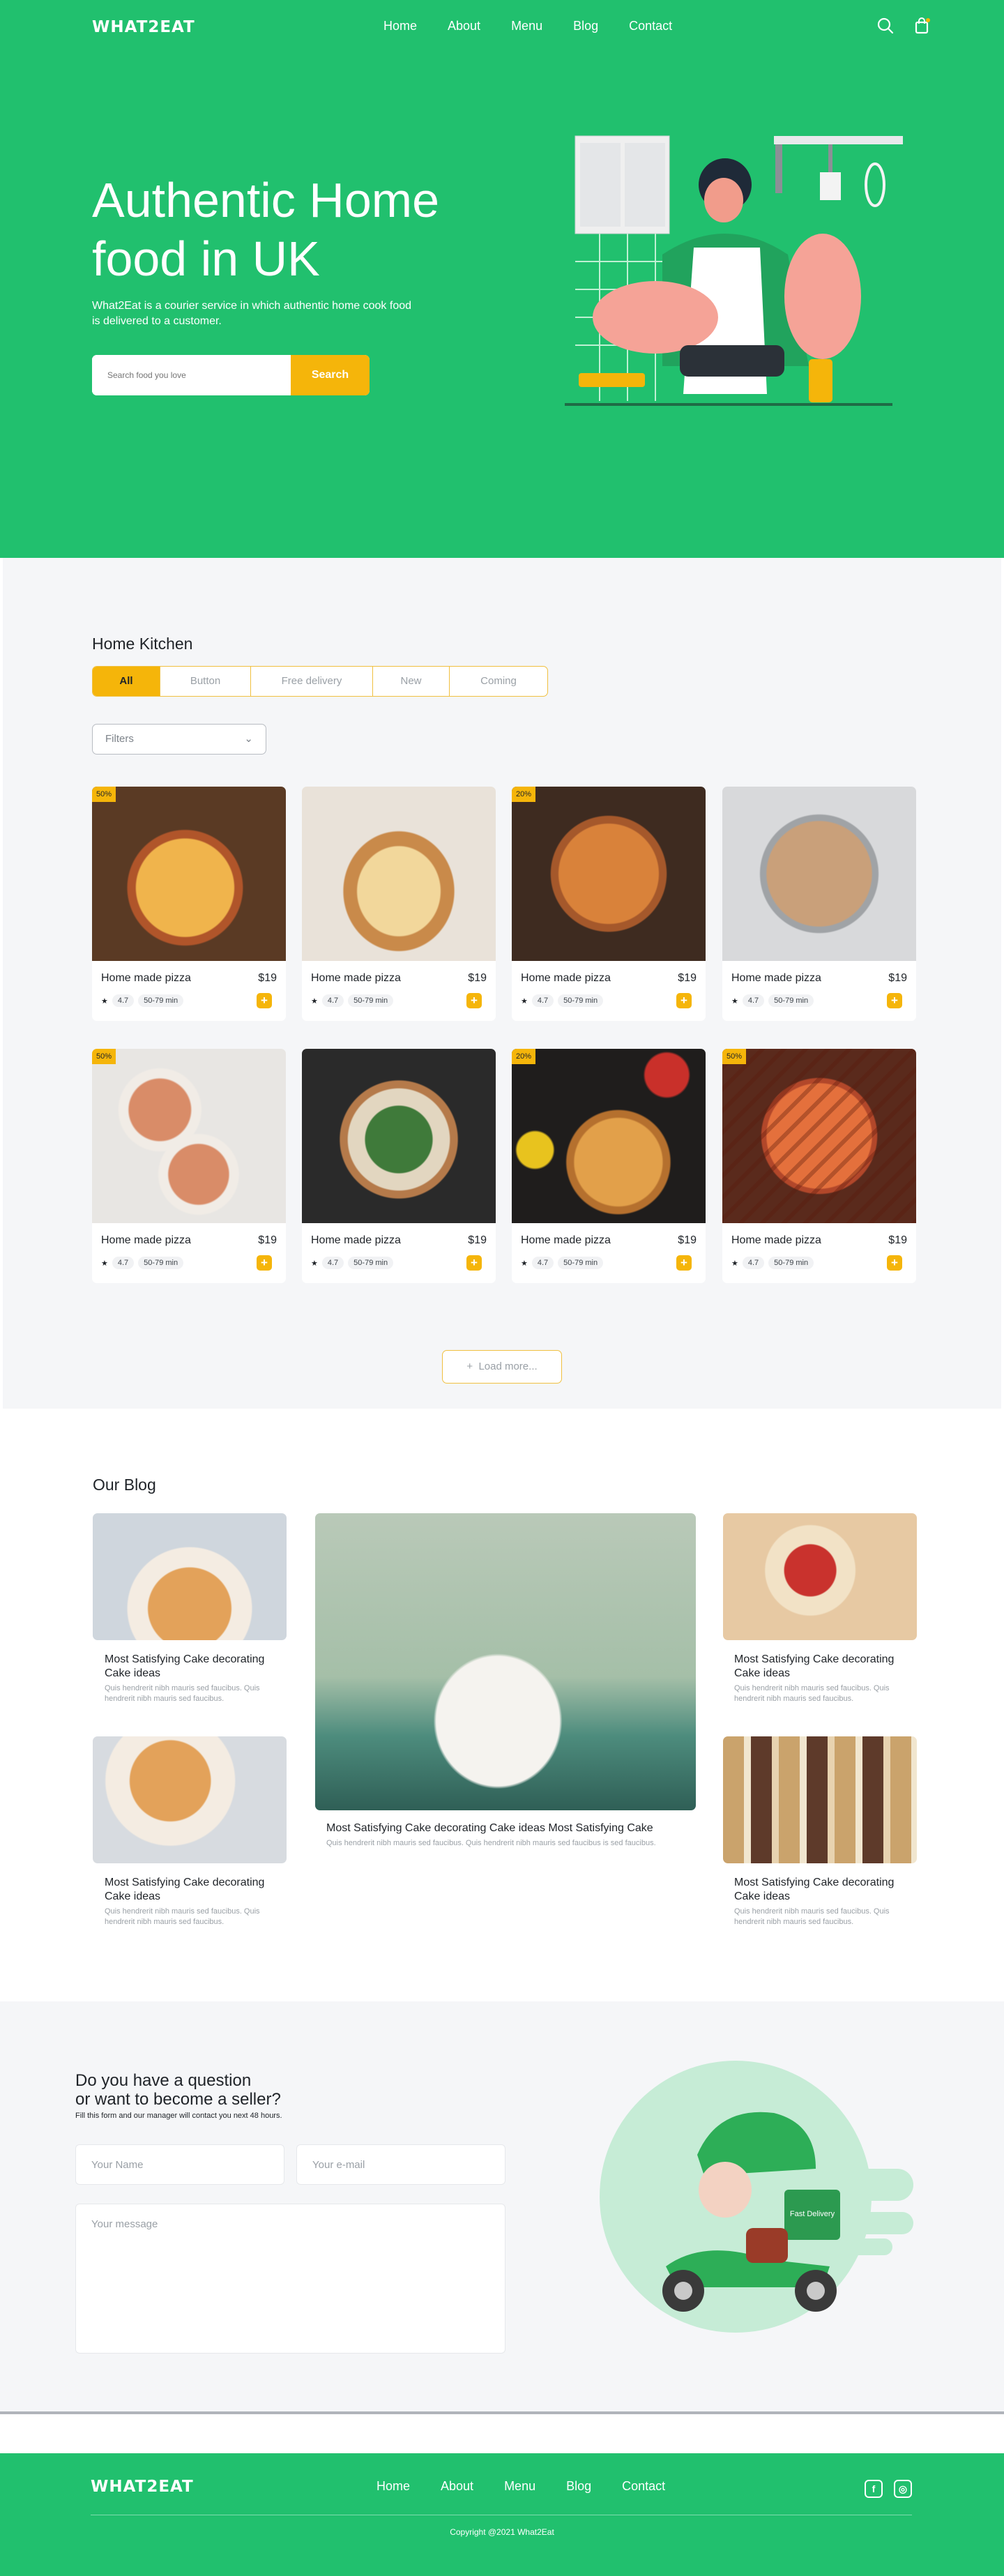 This screenshot has height=2576, width=1004. Describe the element at coordinates (127, 681) in the screenshot. I see `tab-all: All` at that location.